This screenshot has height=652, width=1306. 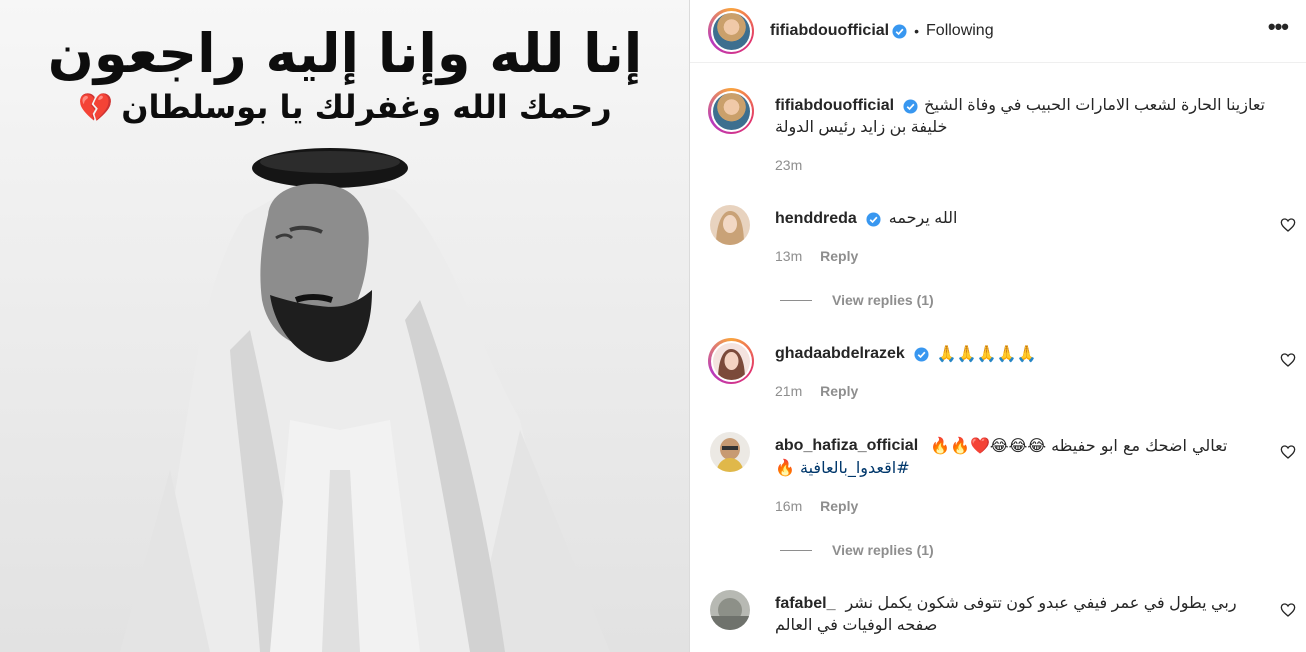 What do you see at coordinates (789, 391) in the screenshot?
I see `comment-timestamp: 21m` at bounding box center [789, 391].